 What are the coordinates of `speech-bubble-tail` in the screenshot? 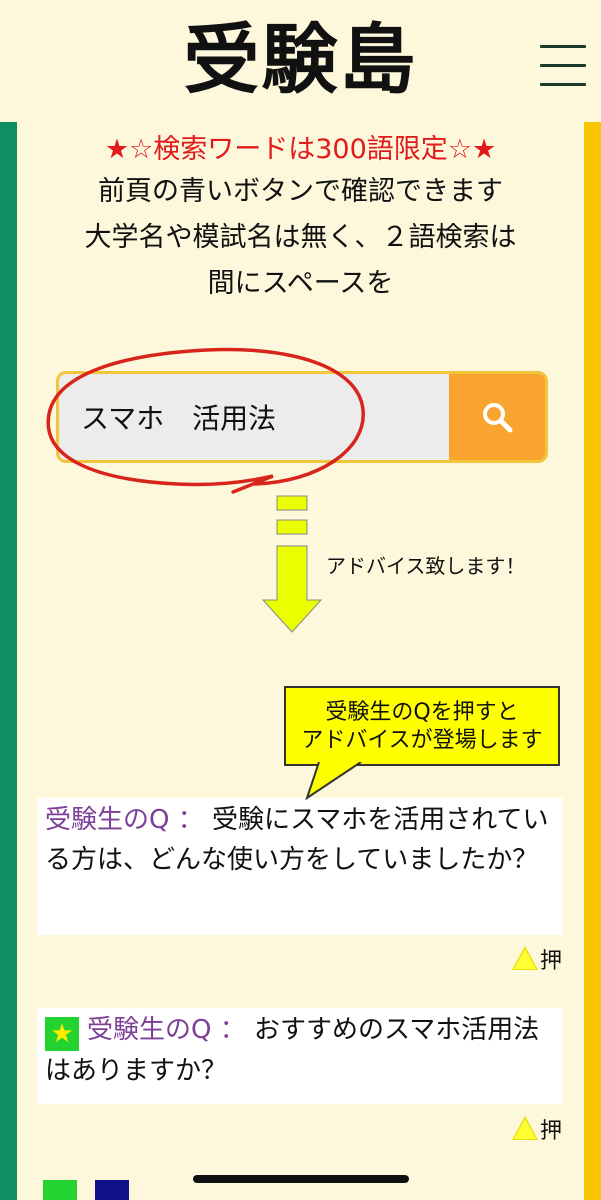 It's located at (333, 781).